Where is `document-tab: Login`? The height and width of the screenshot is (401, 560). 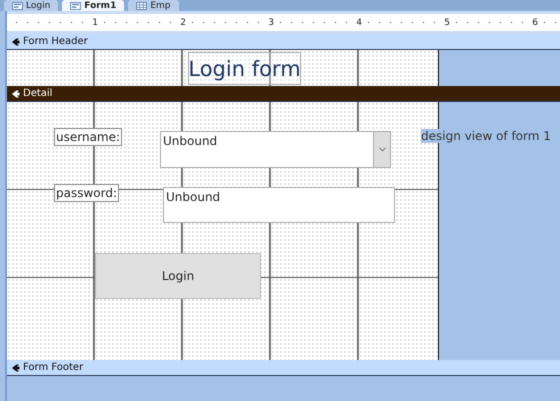
document-tab: Login is located at coordinates (31, 5).